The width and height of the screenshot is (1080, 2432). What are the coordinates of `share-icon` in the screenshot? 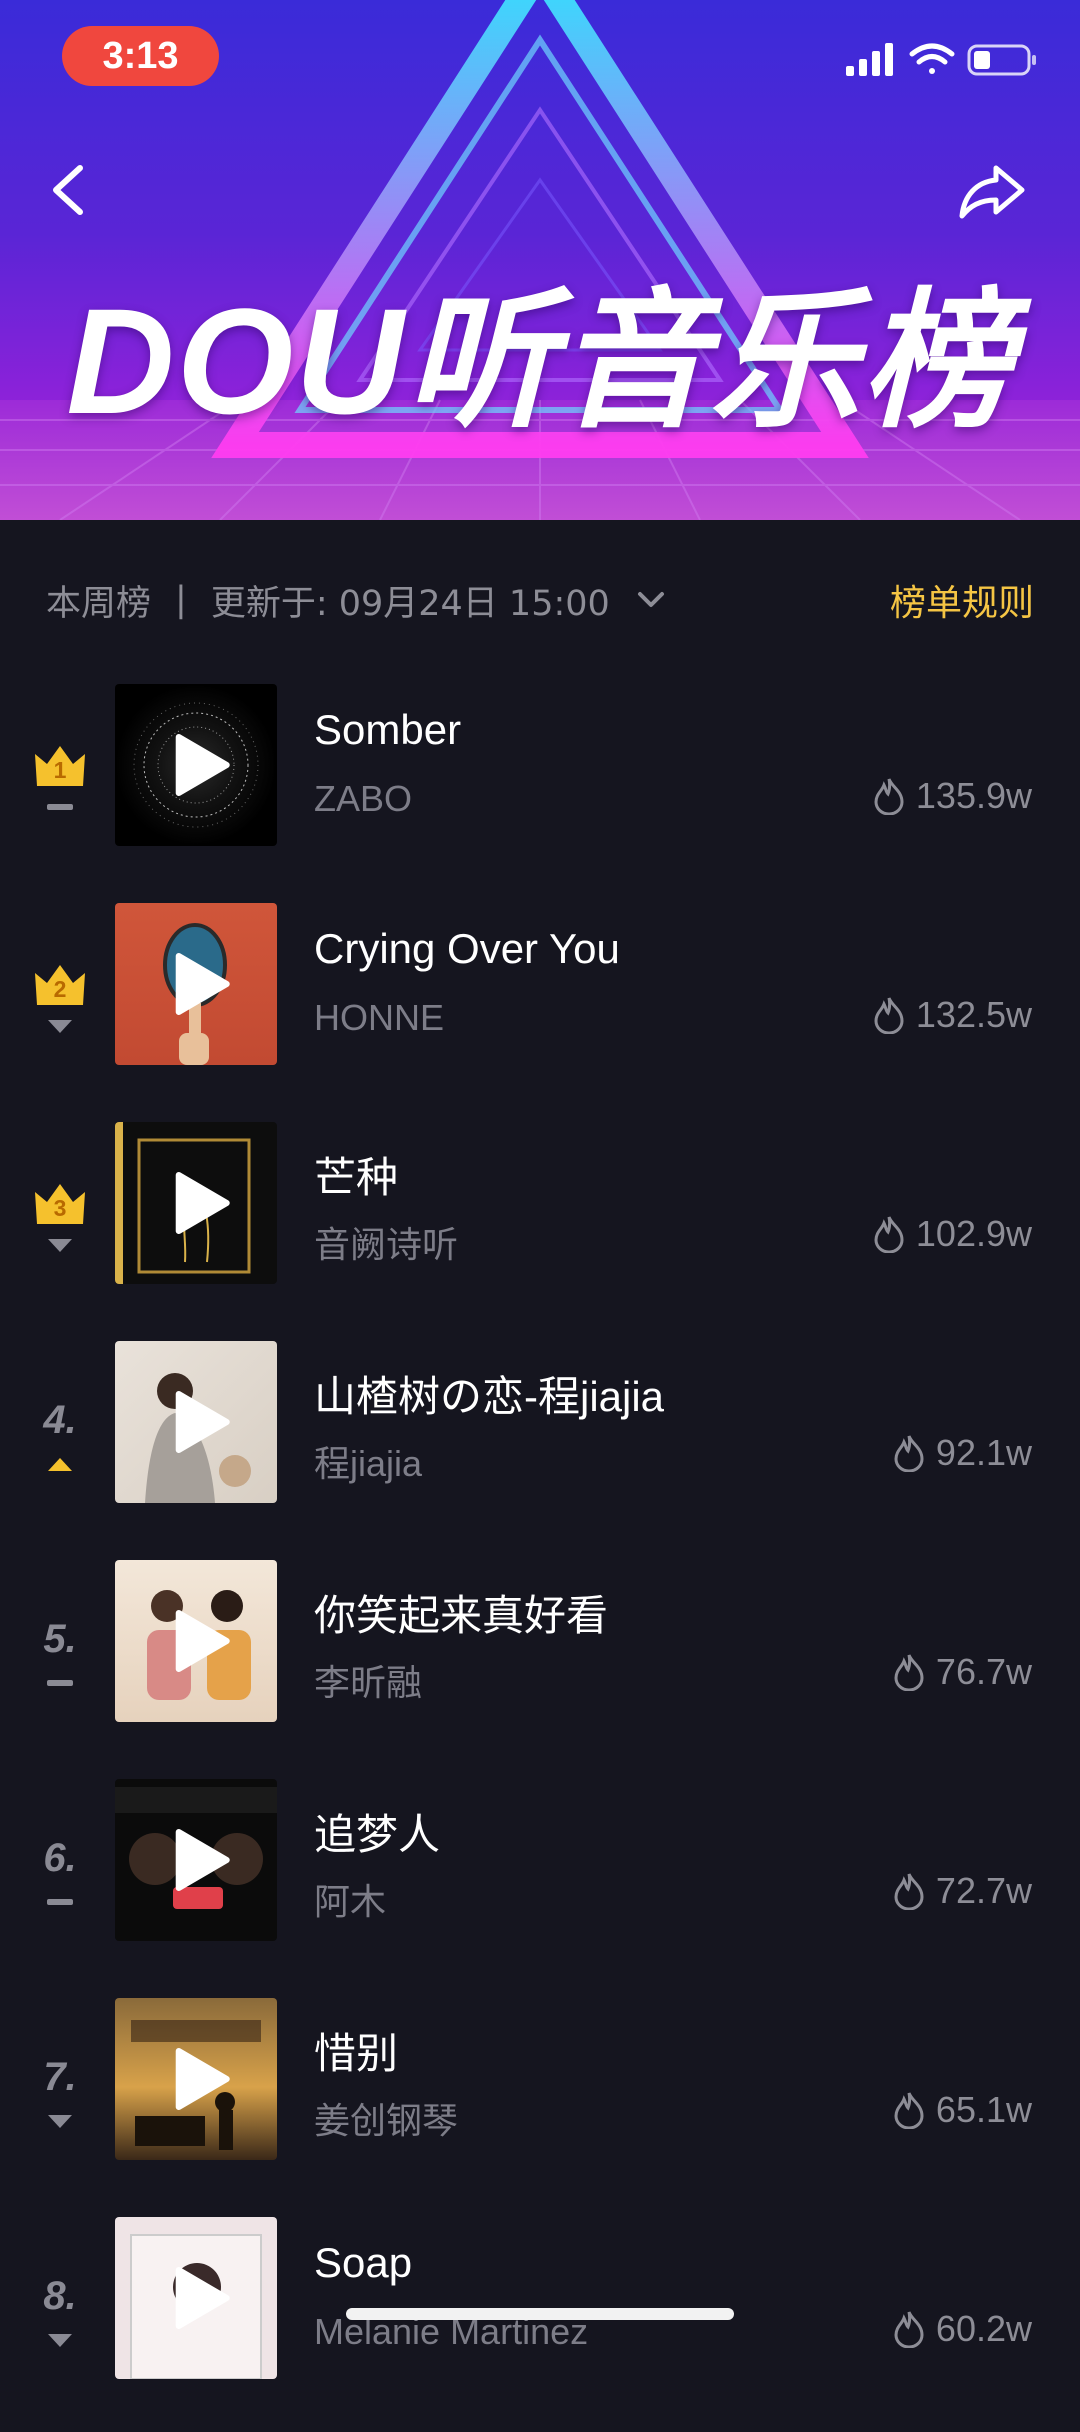 It's located at (993, 190).